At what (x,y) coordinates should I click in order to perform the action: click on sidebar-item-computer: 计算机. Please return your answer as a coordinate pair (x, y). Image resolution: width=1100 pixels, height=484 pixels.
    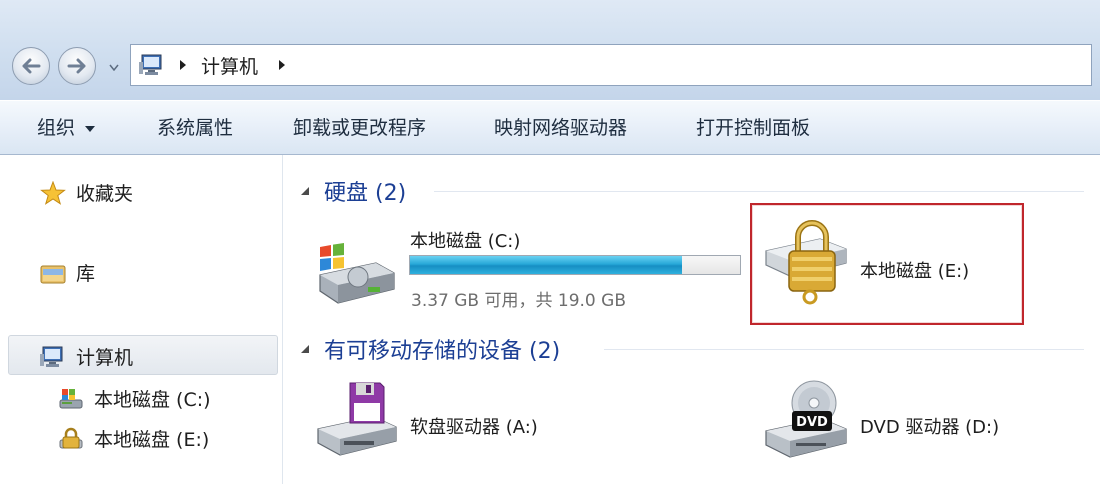
    Looking at the image, I should click on (86, 356).